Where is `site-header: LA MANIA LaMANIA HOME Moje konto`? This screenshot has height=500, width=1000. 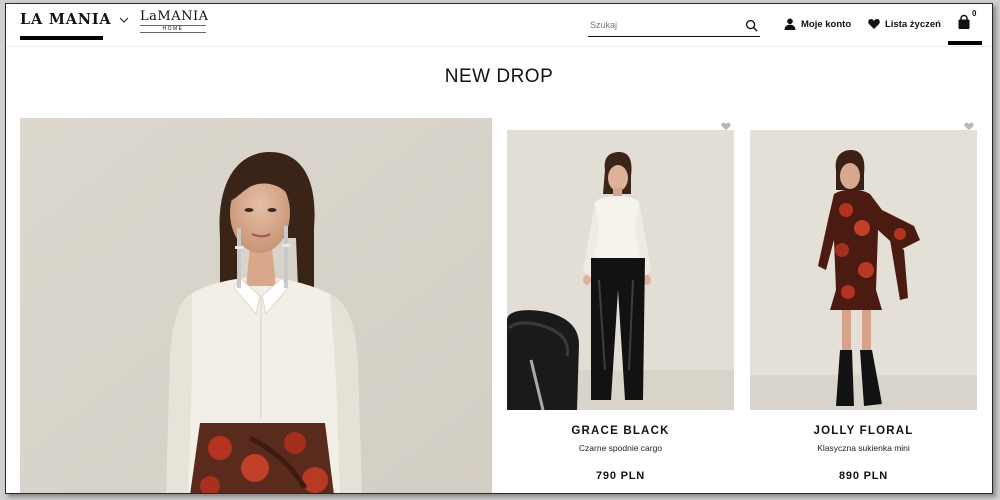 site-header: LA MANIA LaMANIA HOME Moje konto is located at coordinates (499, 25).